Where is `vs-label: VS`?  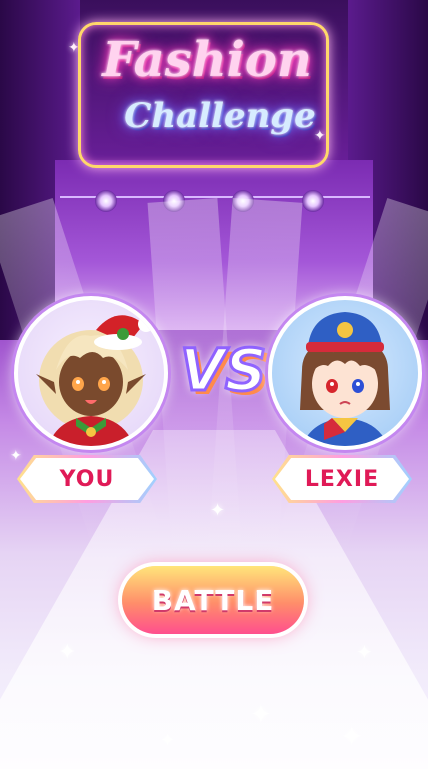 vs-label: VS is located at coordinates (224, 370).